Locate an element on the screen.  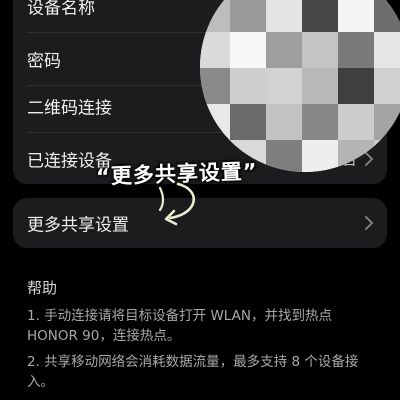
password-label: 密码 is located at coordinates (44, 61).